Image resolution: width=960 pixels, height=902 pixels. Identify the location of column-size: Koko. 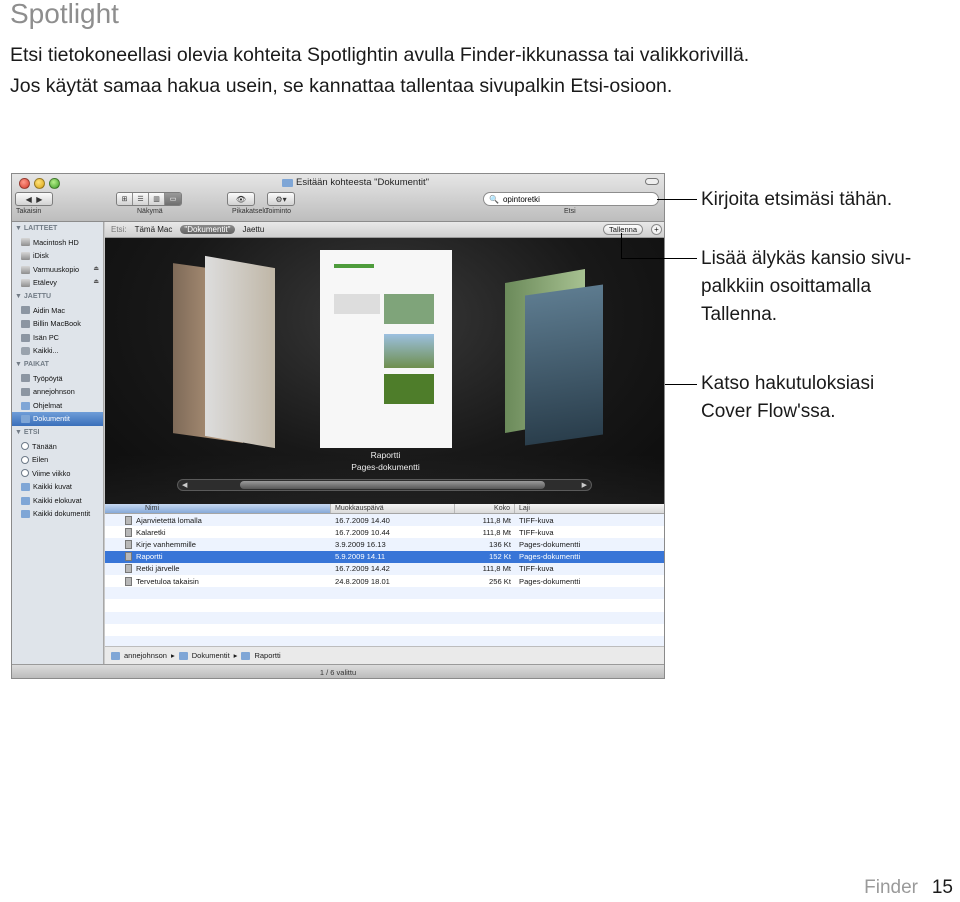
(485, 508).